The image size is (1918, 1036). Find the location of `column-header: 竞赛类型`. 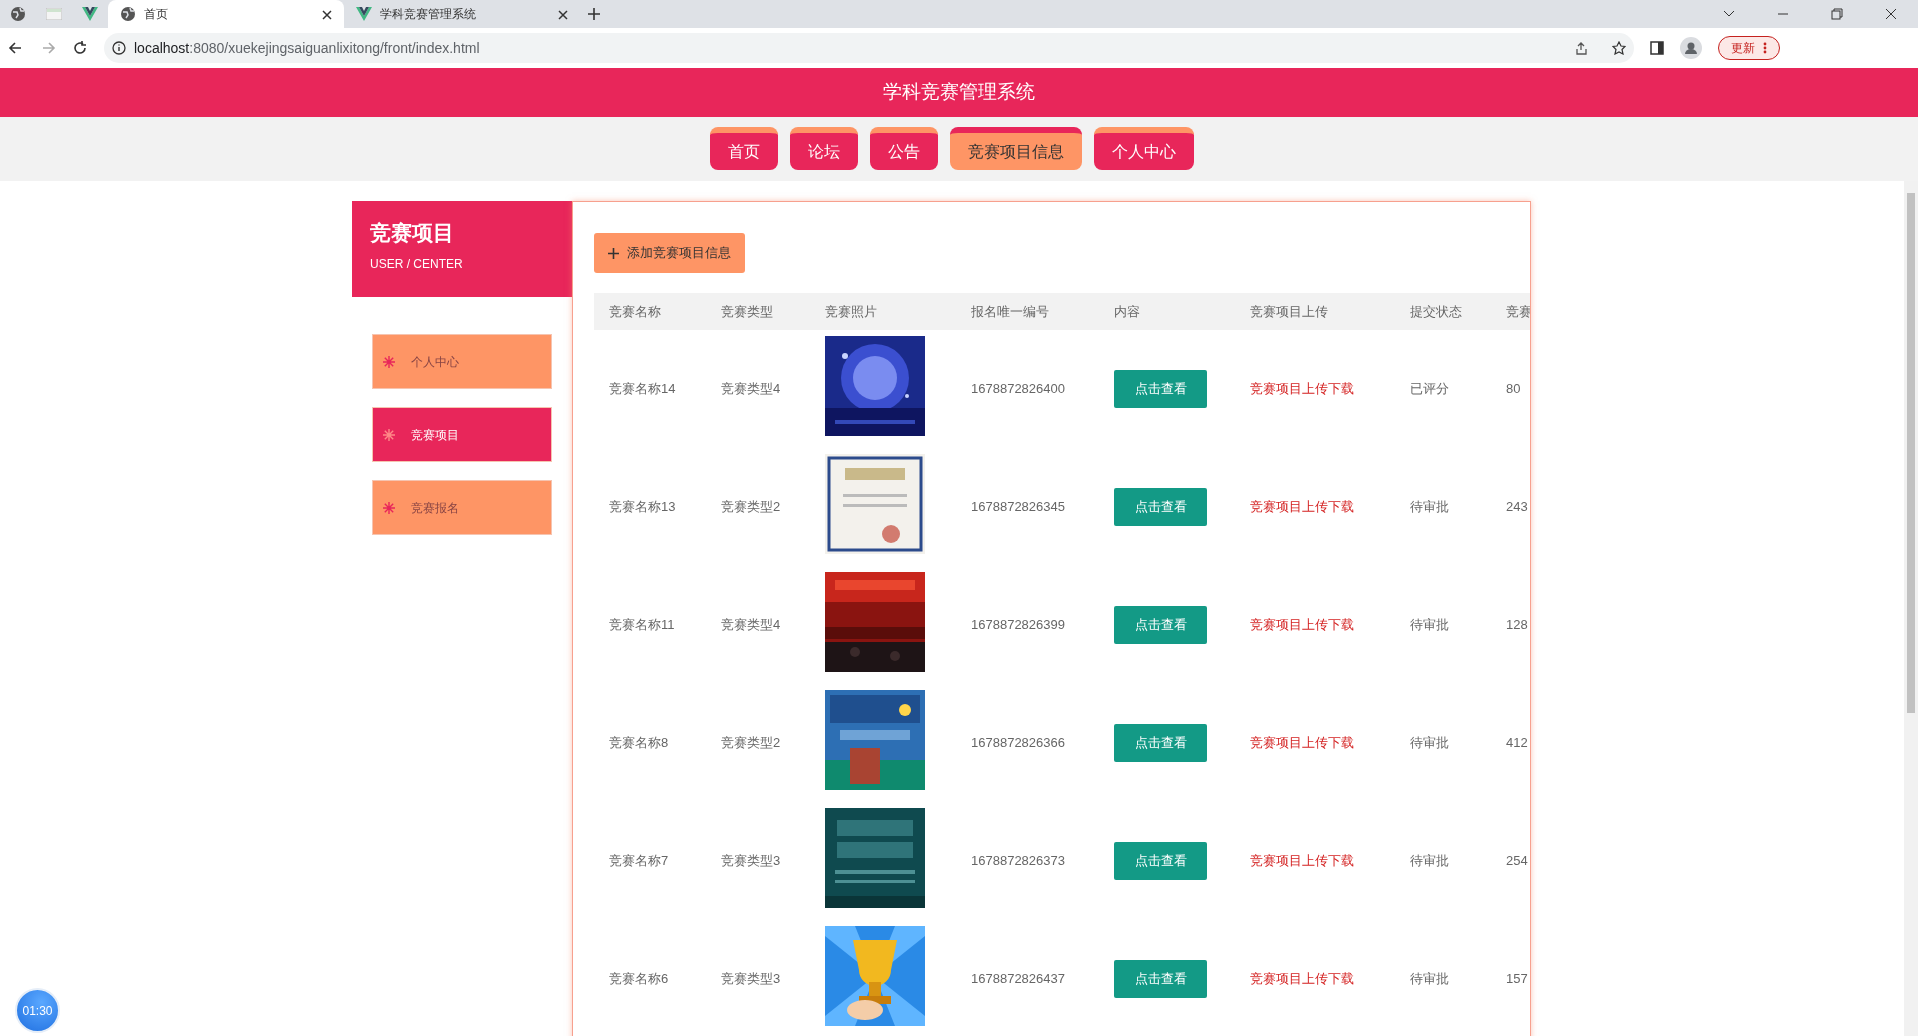

column-header: 竞赛类型 is located at coordinates (758, 311).